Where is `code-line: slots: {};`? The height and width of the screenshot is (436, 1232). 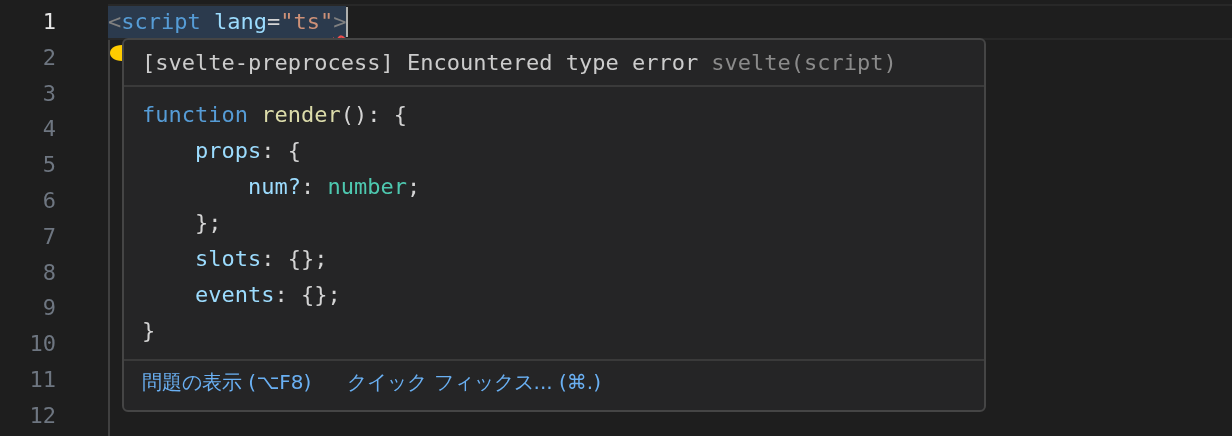
code-line: slots: {}; is located at coordinates (261, 259).